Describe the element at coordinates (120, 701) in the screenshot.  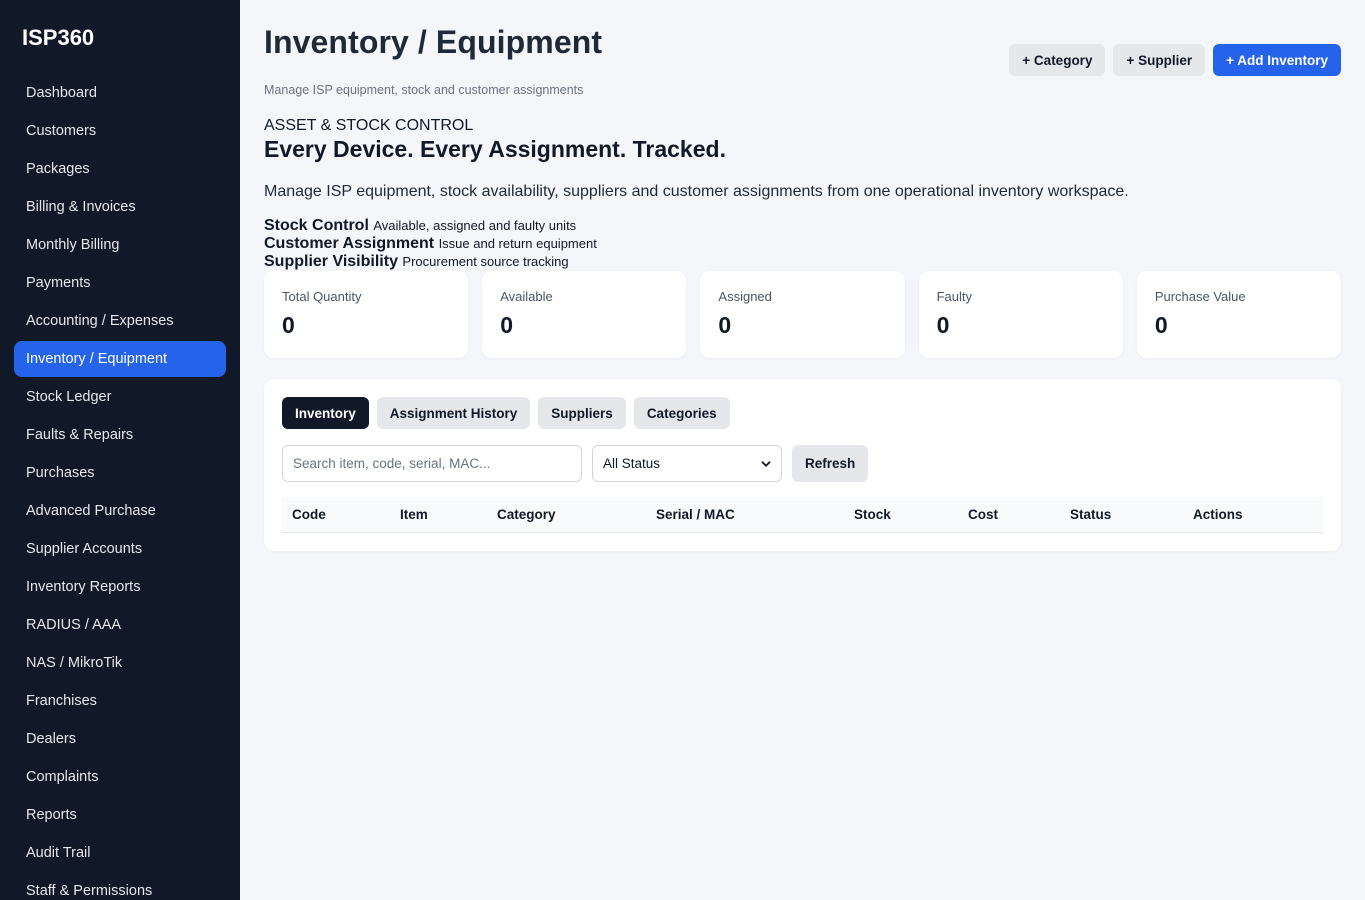
I see `sidebar-item-franchises: Franchises` at that location.